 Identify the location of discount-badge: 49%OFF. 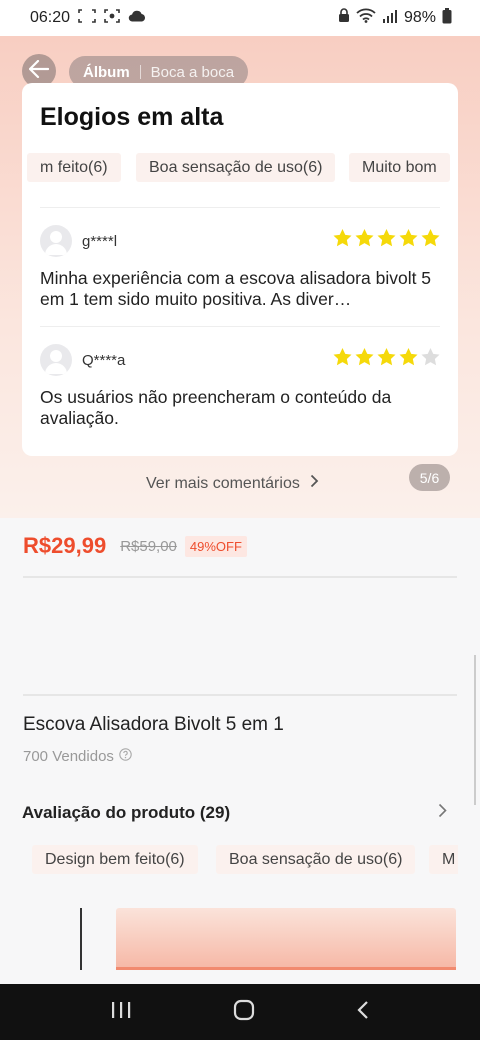
(215, 546).